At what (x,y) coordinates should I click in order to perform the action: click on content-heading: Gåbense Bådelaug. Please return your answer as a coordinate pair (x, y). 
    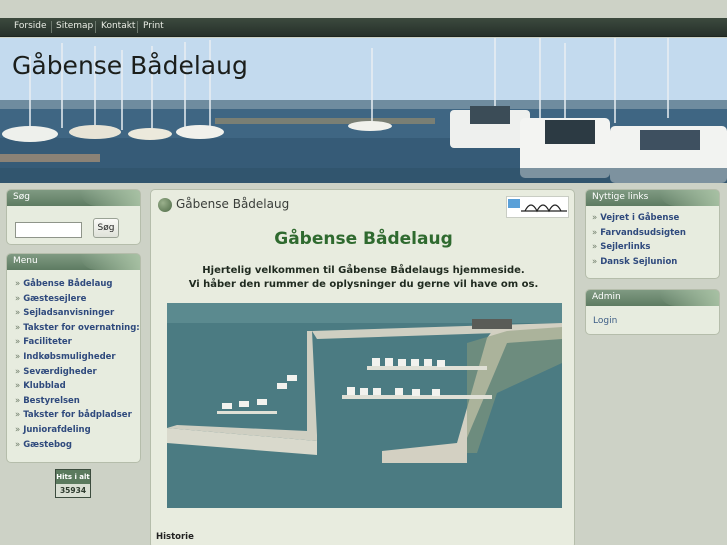
    Looking at the image, I should click on (363, 239).